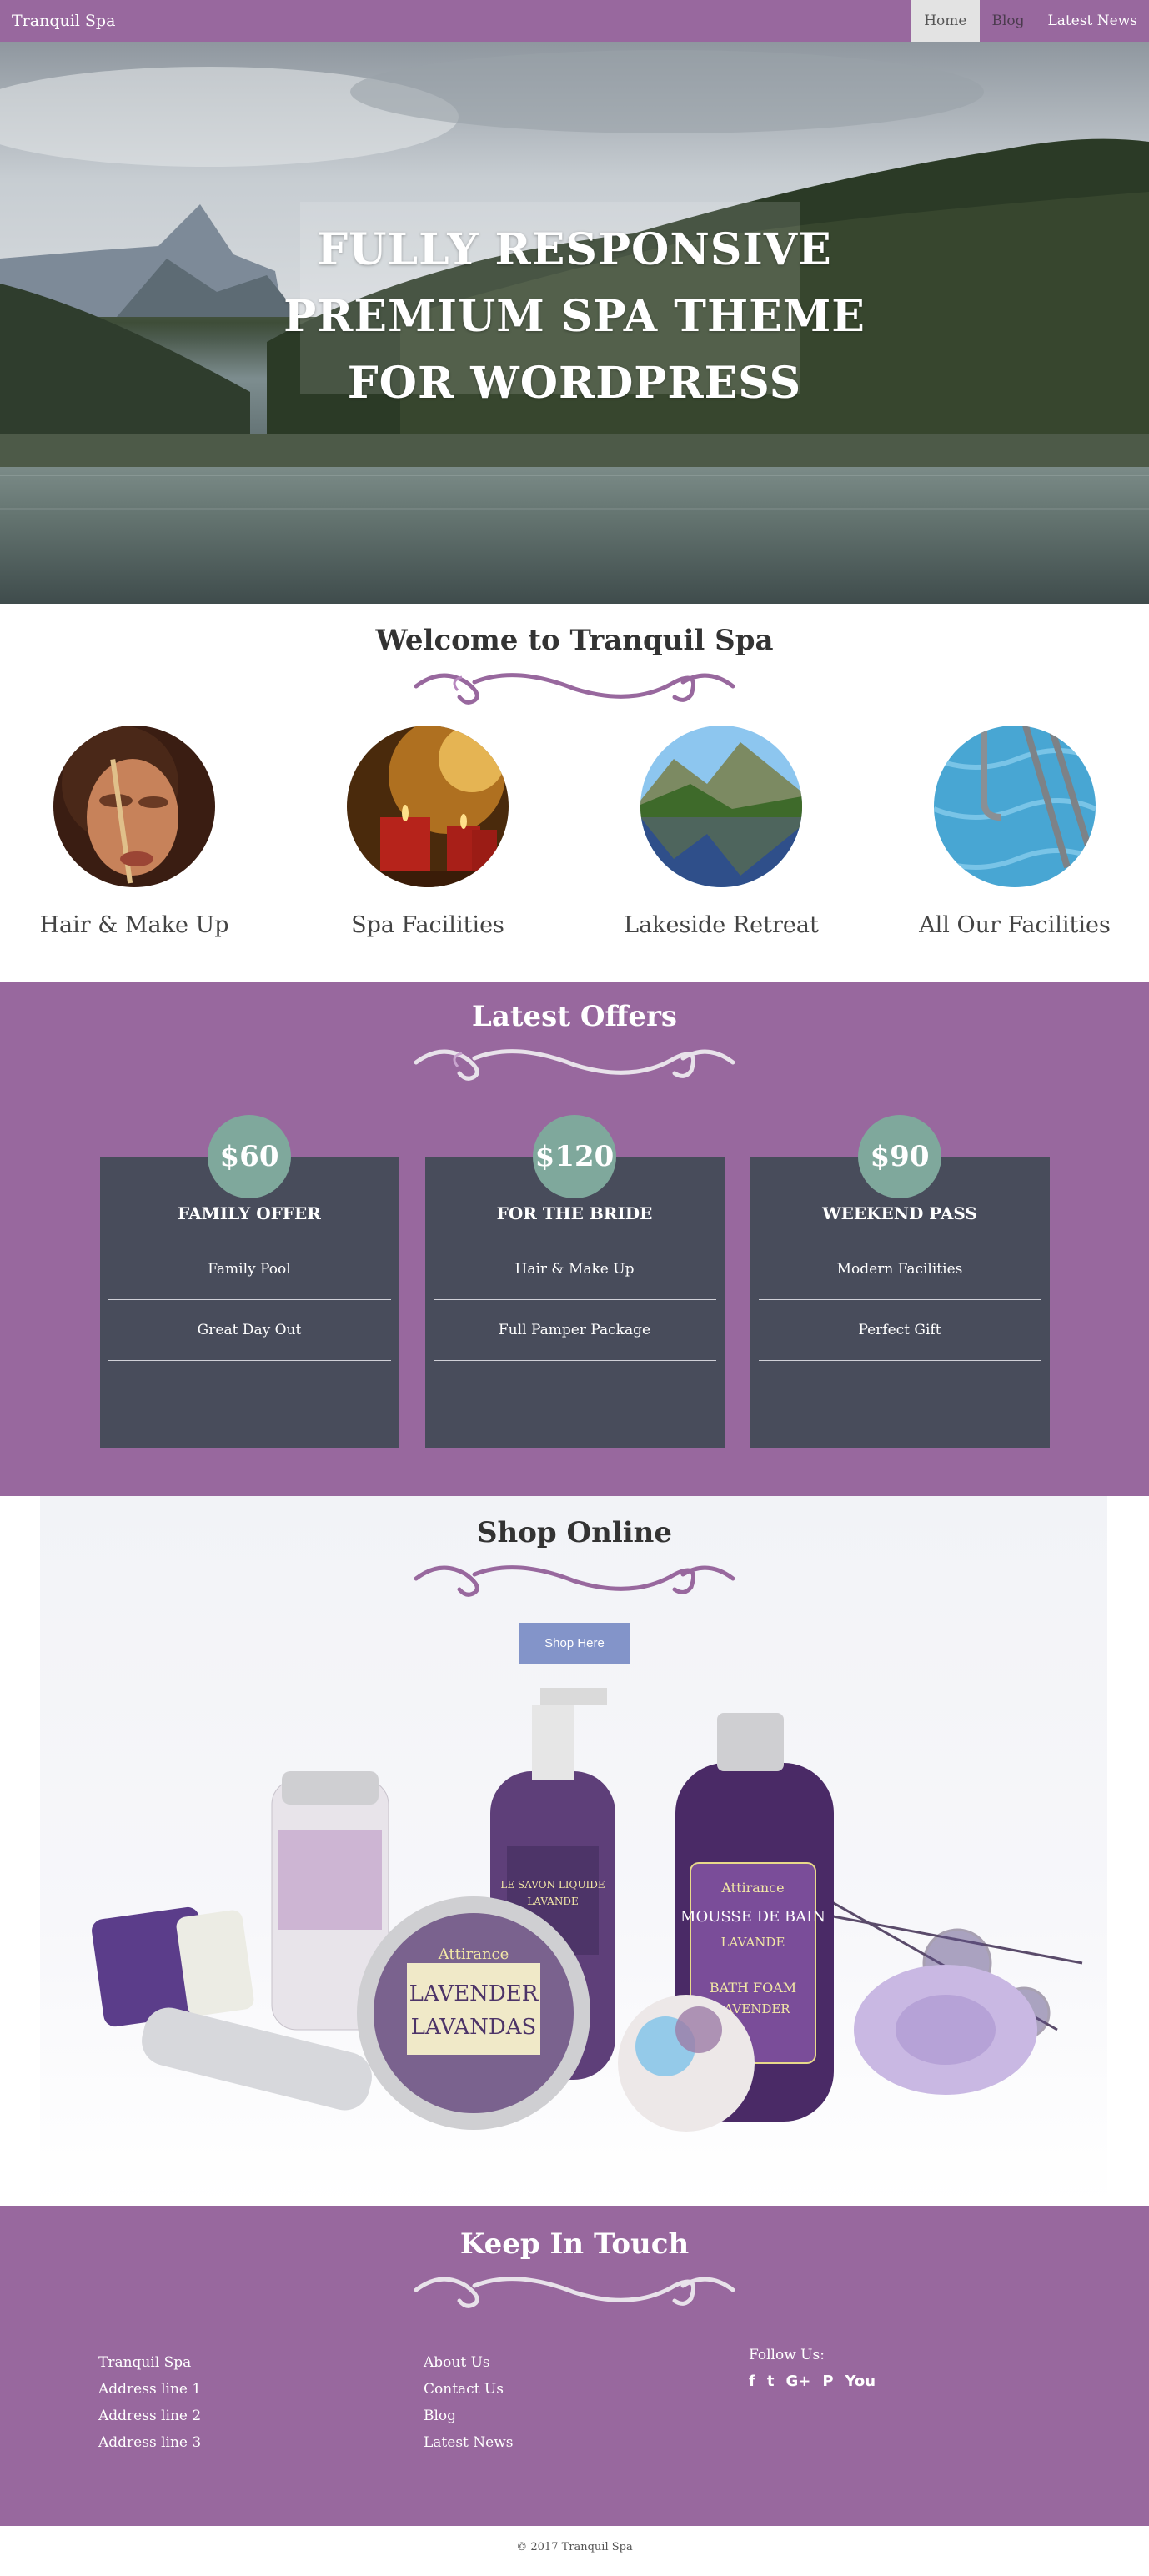 This screenshot has width=1149, height=2576. What do you see at coordinates (946, 21) in the screenshot?
I see `nav-home-link: Home` at bounding box center [946, 21].